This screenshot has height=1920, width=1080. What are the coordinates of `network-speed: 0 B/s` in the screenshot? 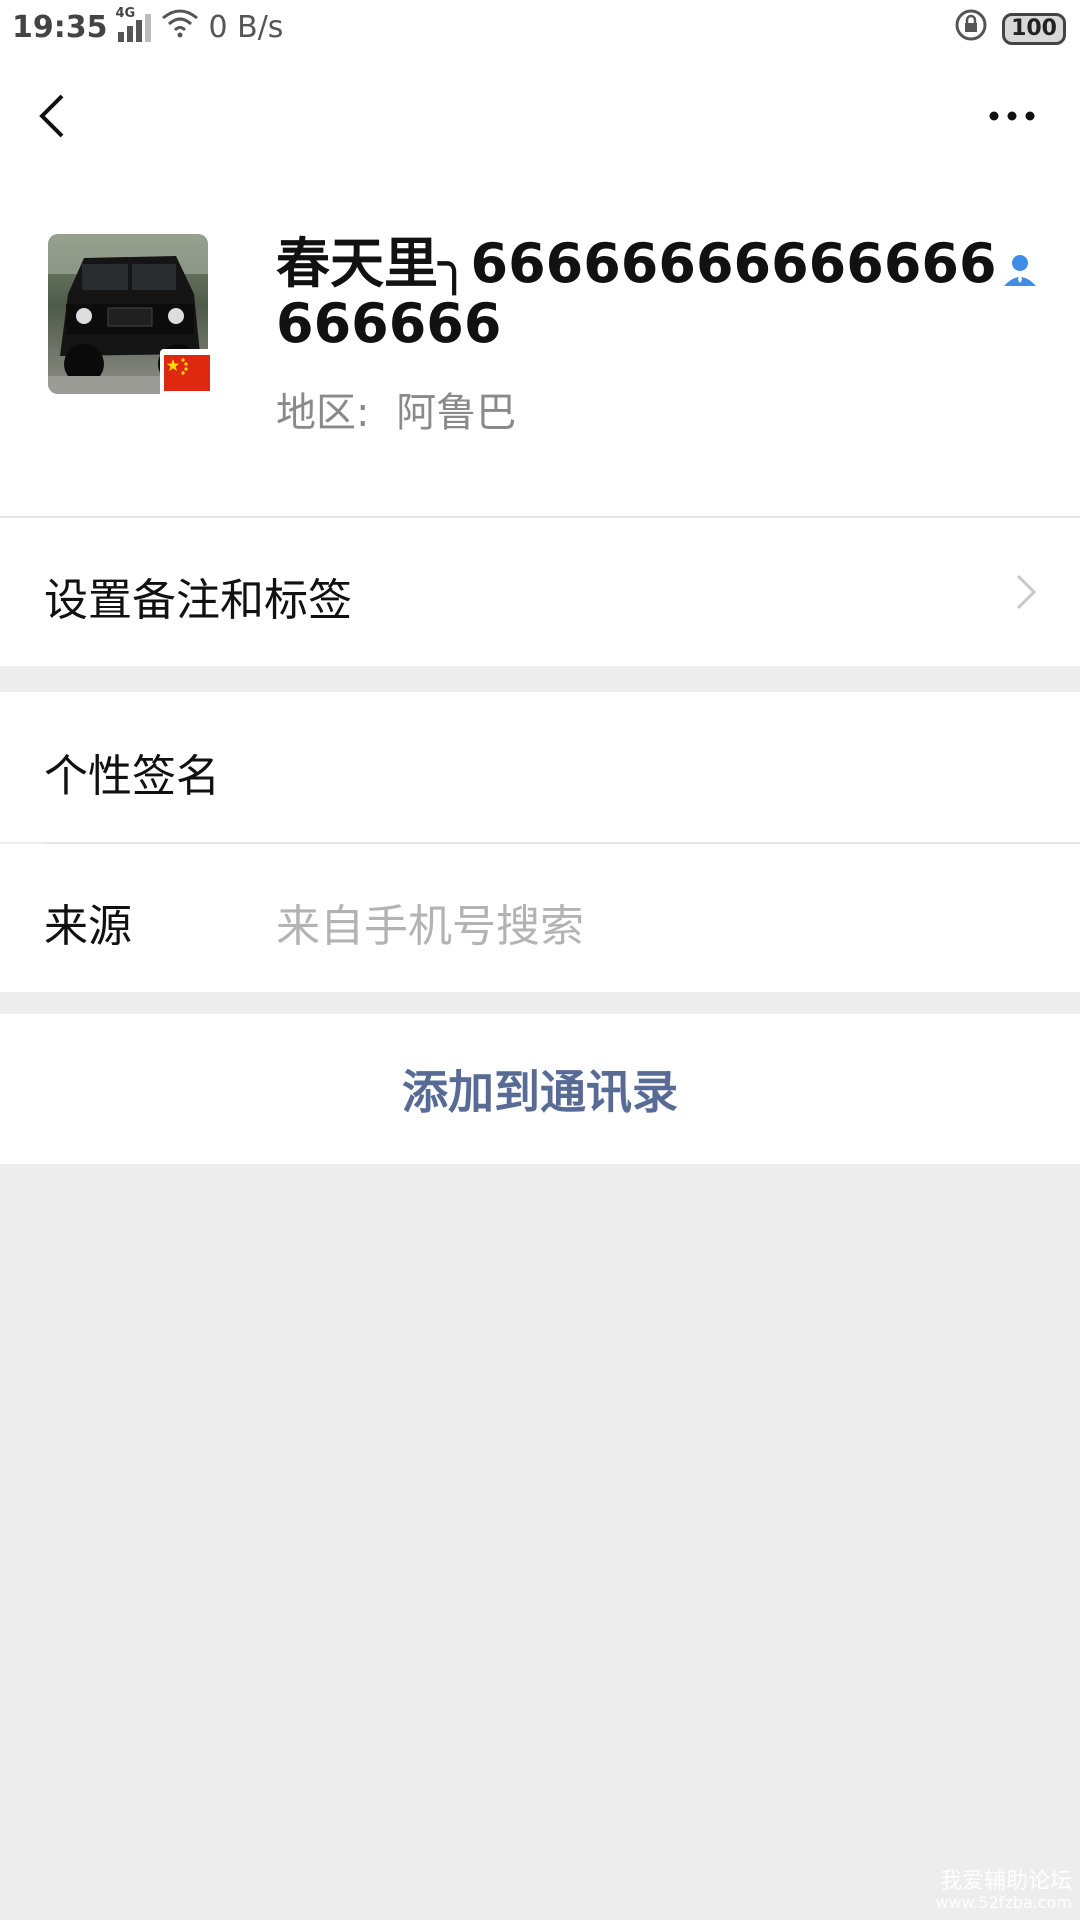 It's located at (246, 27).